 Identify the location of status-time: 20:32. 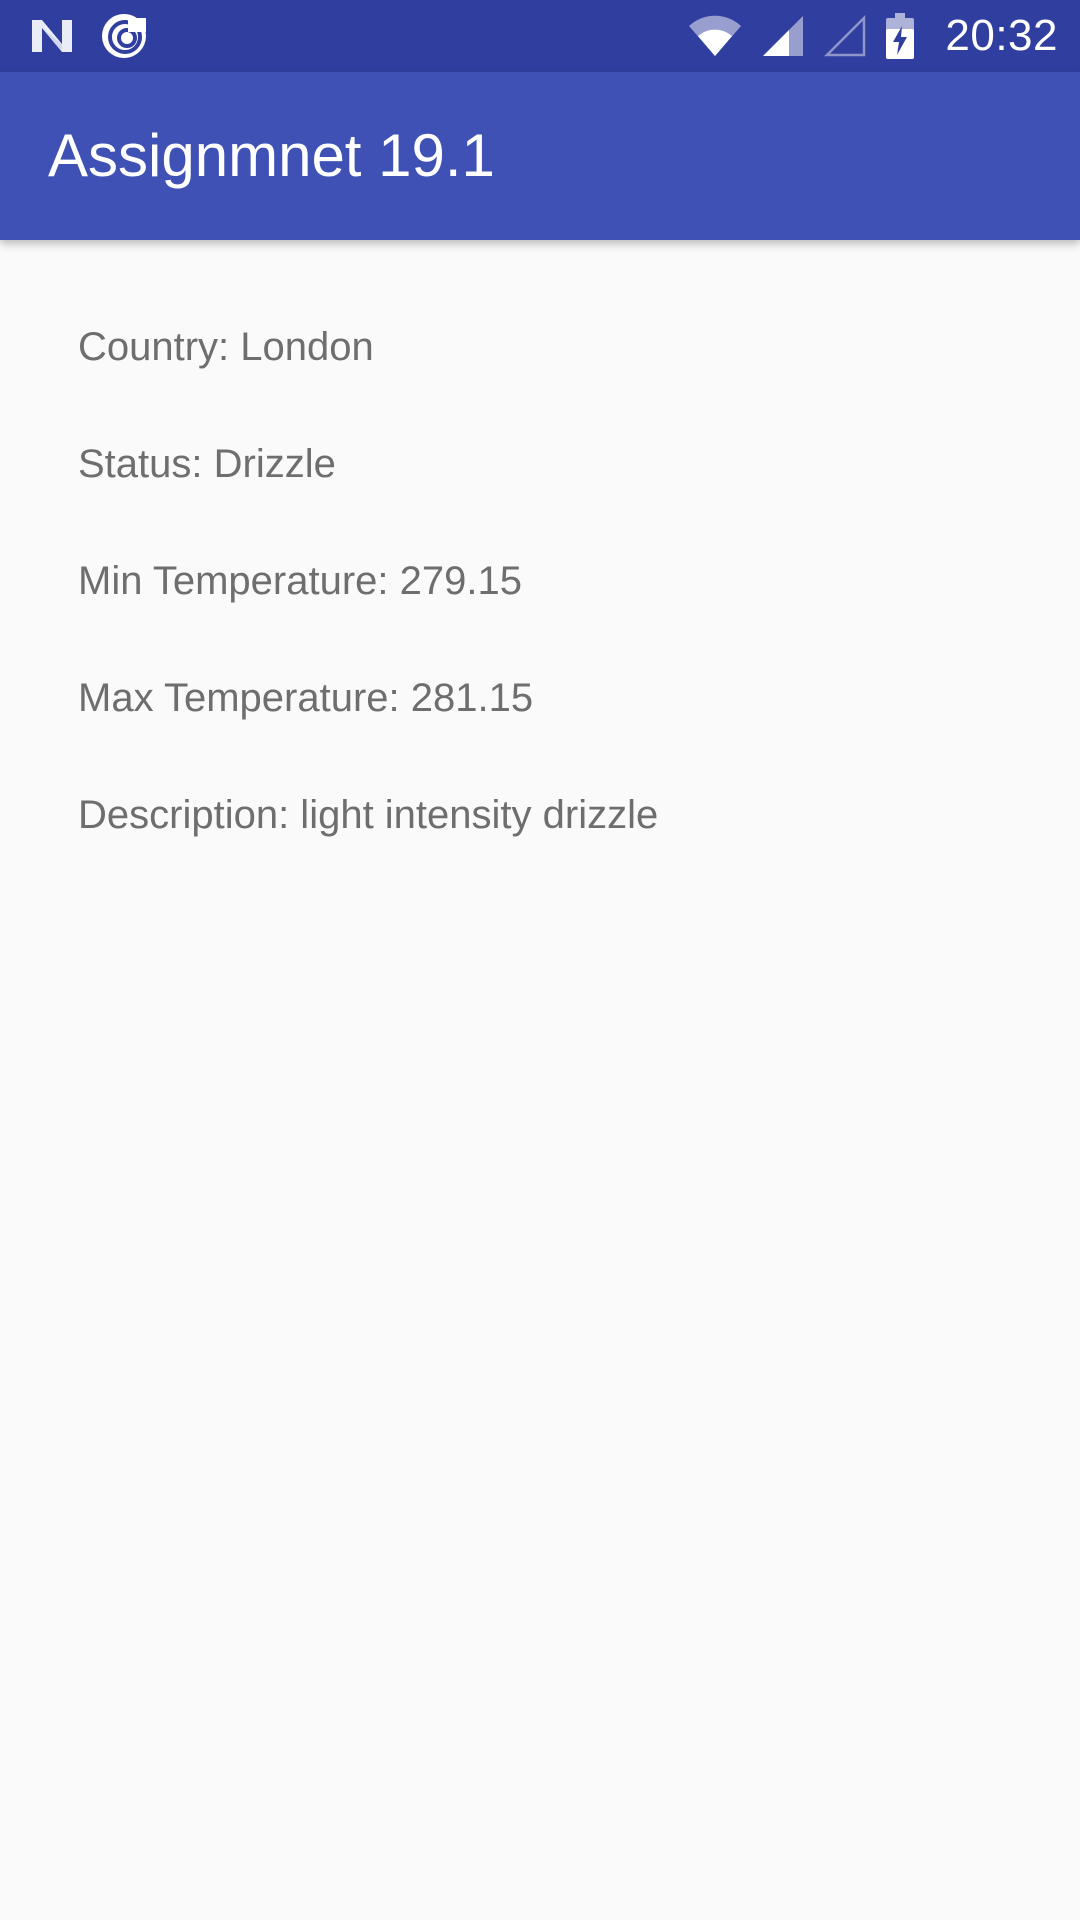
(1001, 35).